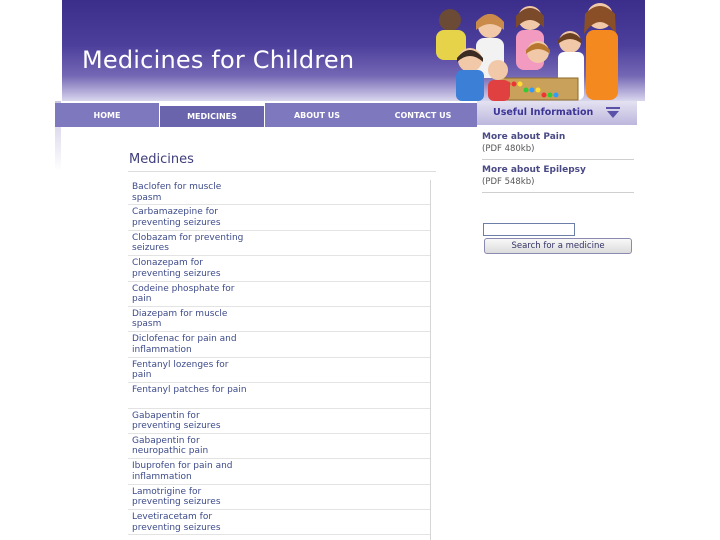 The height and width of the screenshot is (540, 720). I want to click on medicine-link: Carbamazepine for preventing seizures, so click(279, 218).